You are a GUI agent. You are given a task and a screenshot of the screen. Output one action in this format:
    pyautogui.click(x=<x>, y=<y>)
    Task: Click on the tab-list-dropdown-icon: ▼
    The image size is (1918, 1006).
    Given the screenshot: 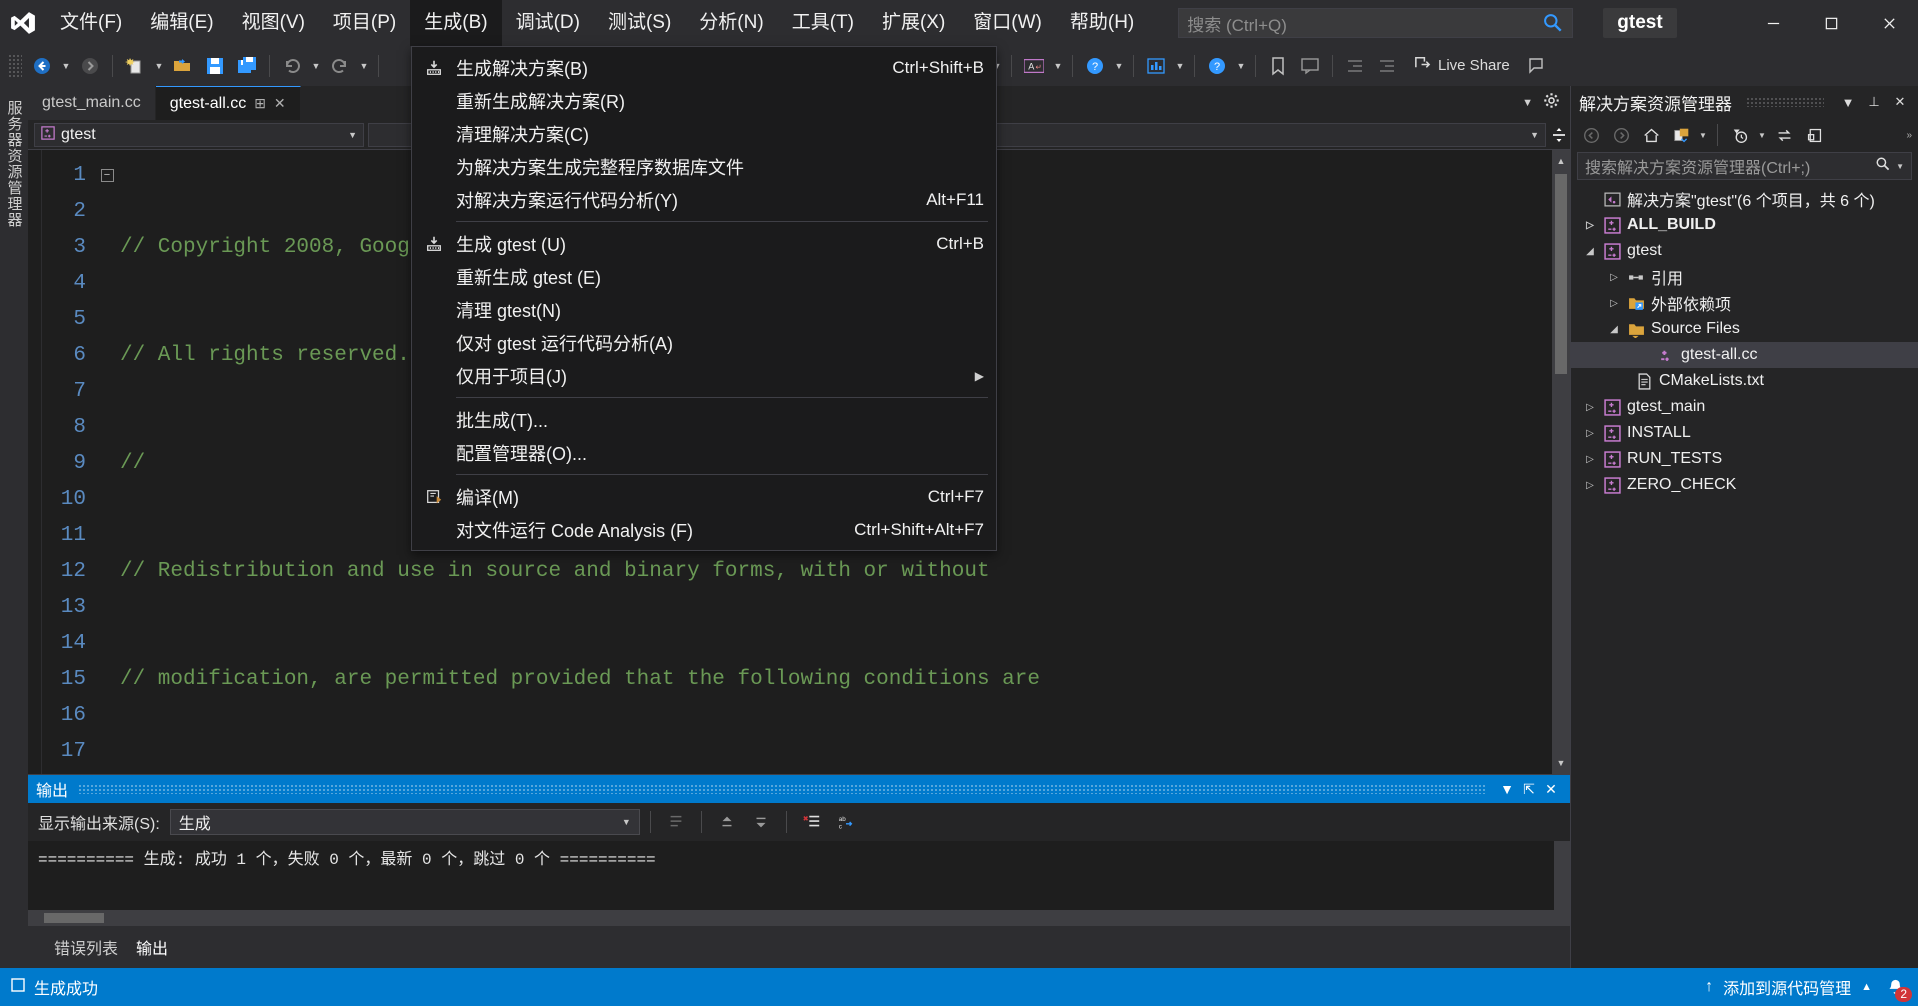 What is the action you would take?
    pyautogui.click(x=1527, y=103)
    